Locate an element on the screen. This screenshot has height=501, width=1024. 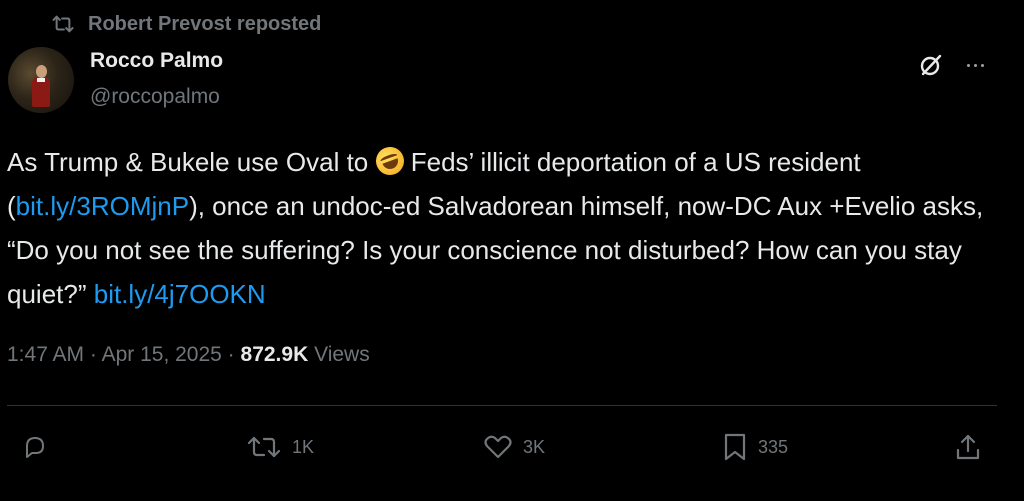
rolling-on-floor-laughing-emoji-icon is located at coordinates (389, 161).